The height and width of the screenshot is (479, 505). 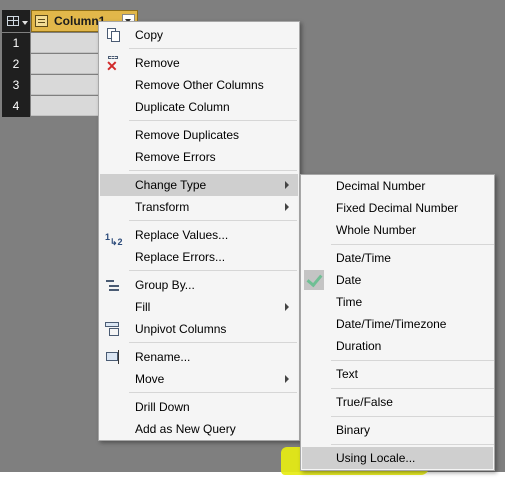 What do you see at coordinates (397, 302) in the screenshot?
I see `type-option-time: Time` at bounding box center [397, 302].